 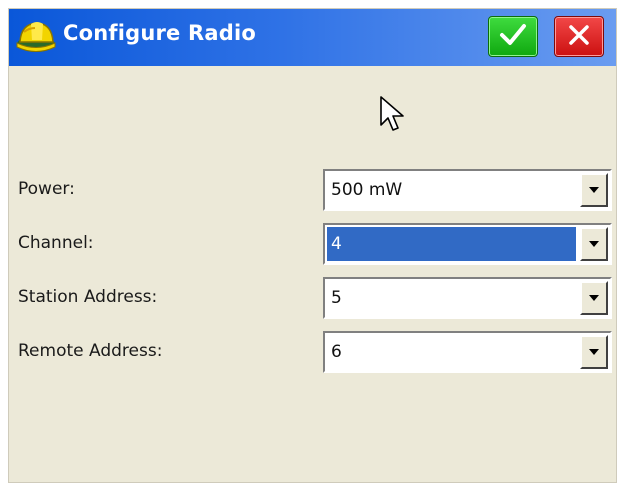 I want to click on remote-address-value: 6, so click(x=336, y=352).